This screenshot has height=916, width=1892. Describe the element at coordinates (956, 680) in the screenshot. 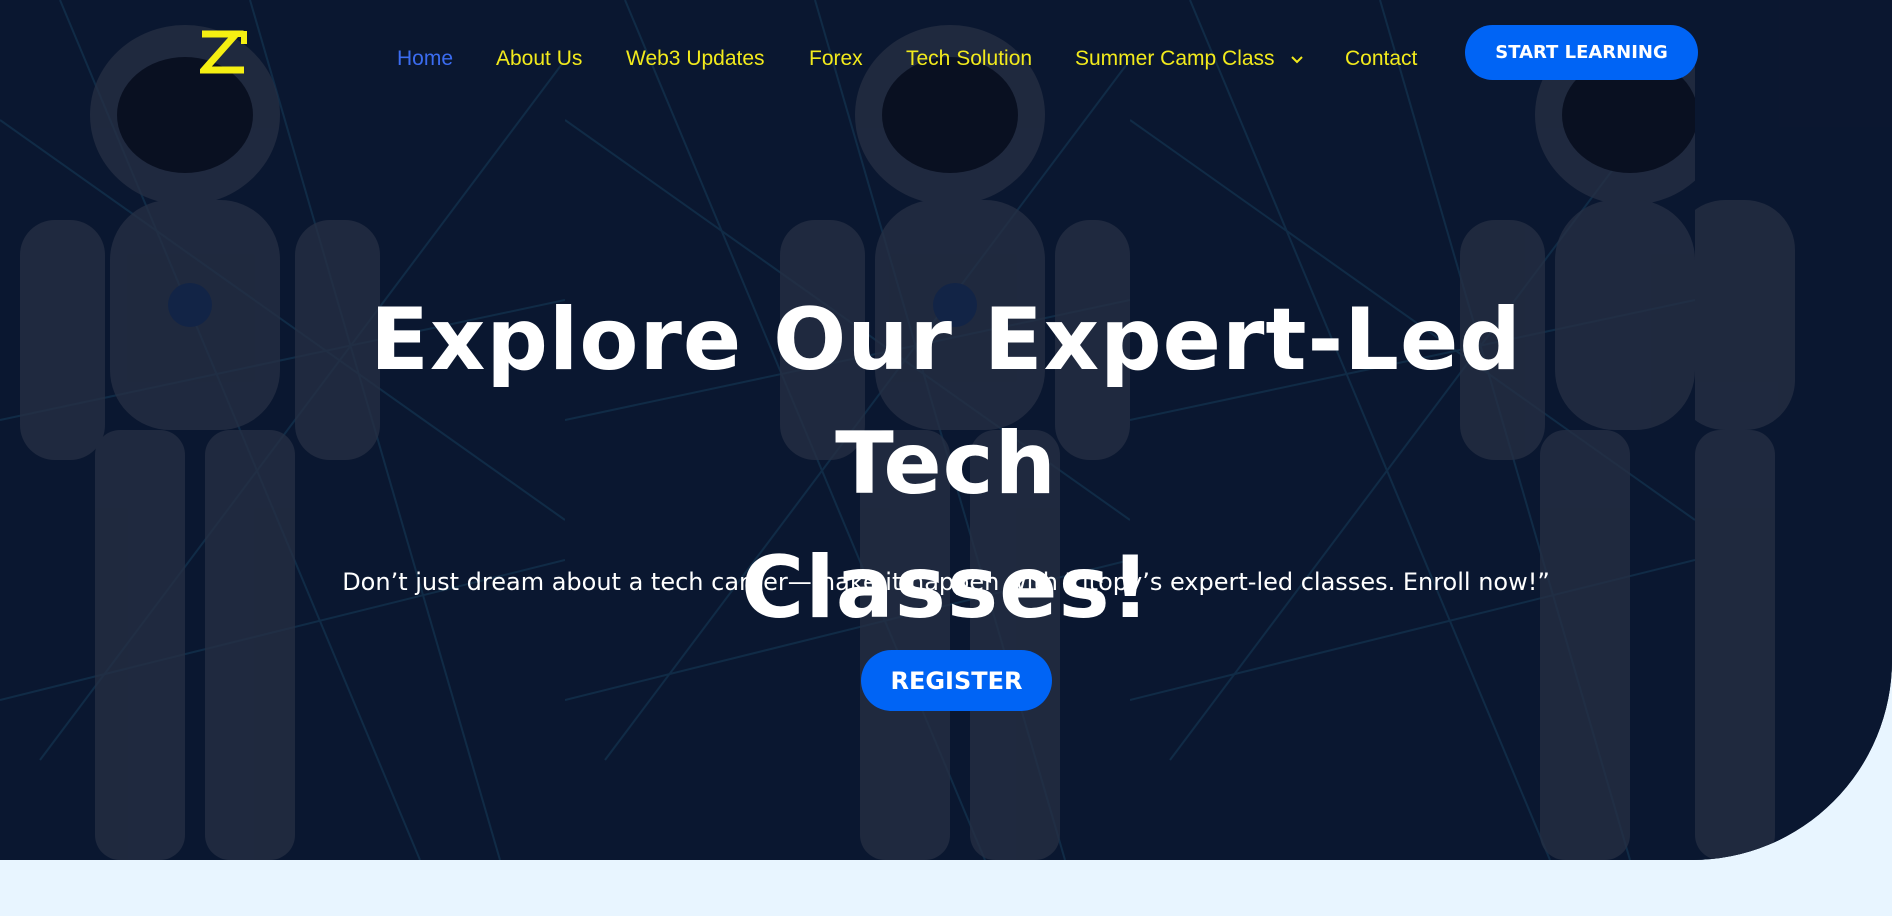

I see `register-button: REGISTER` at that location.